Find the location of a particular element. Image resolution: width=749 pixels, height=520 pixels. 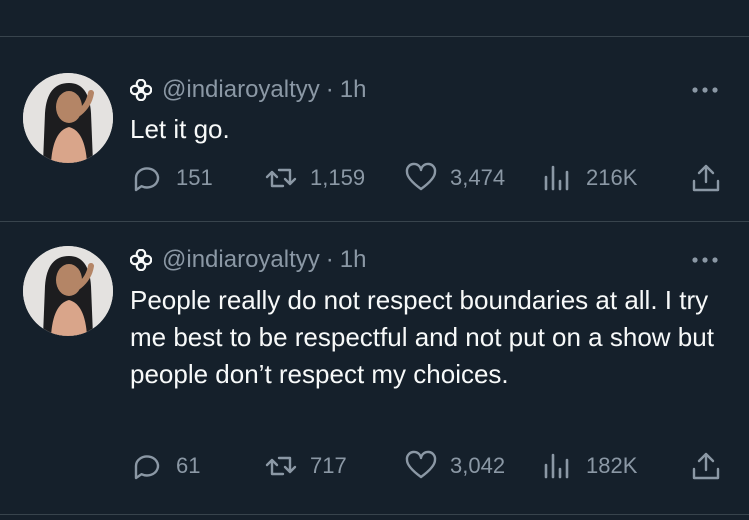

reply-button: 61 is located at coordinates (165, 466).